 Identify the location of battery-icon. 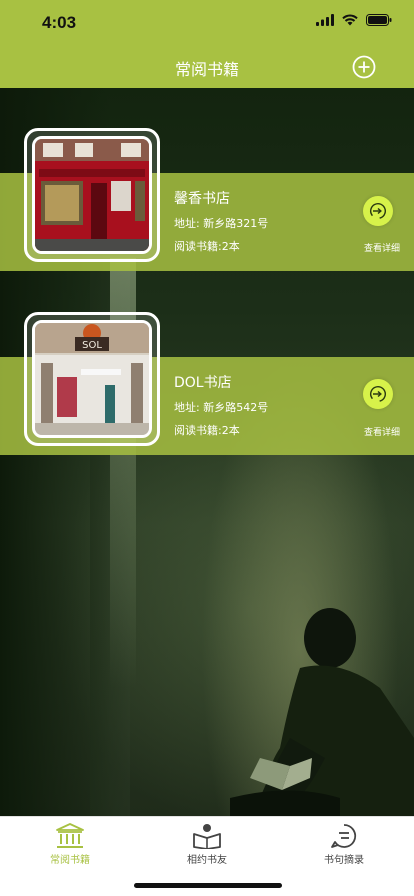
(379, 20).